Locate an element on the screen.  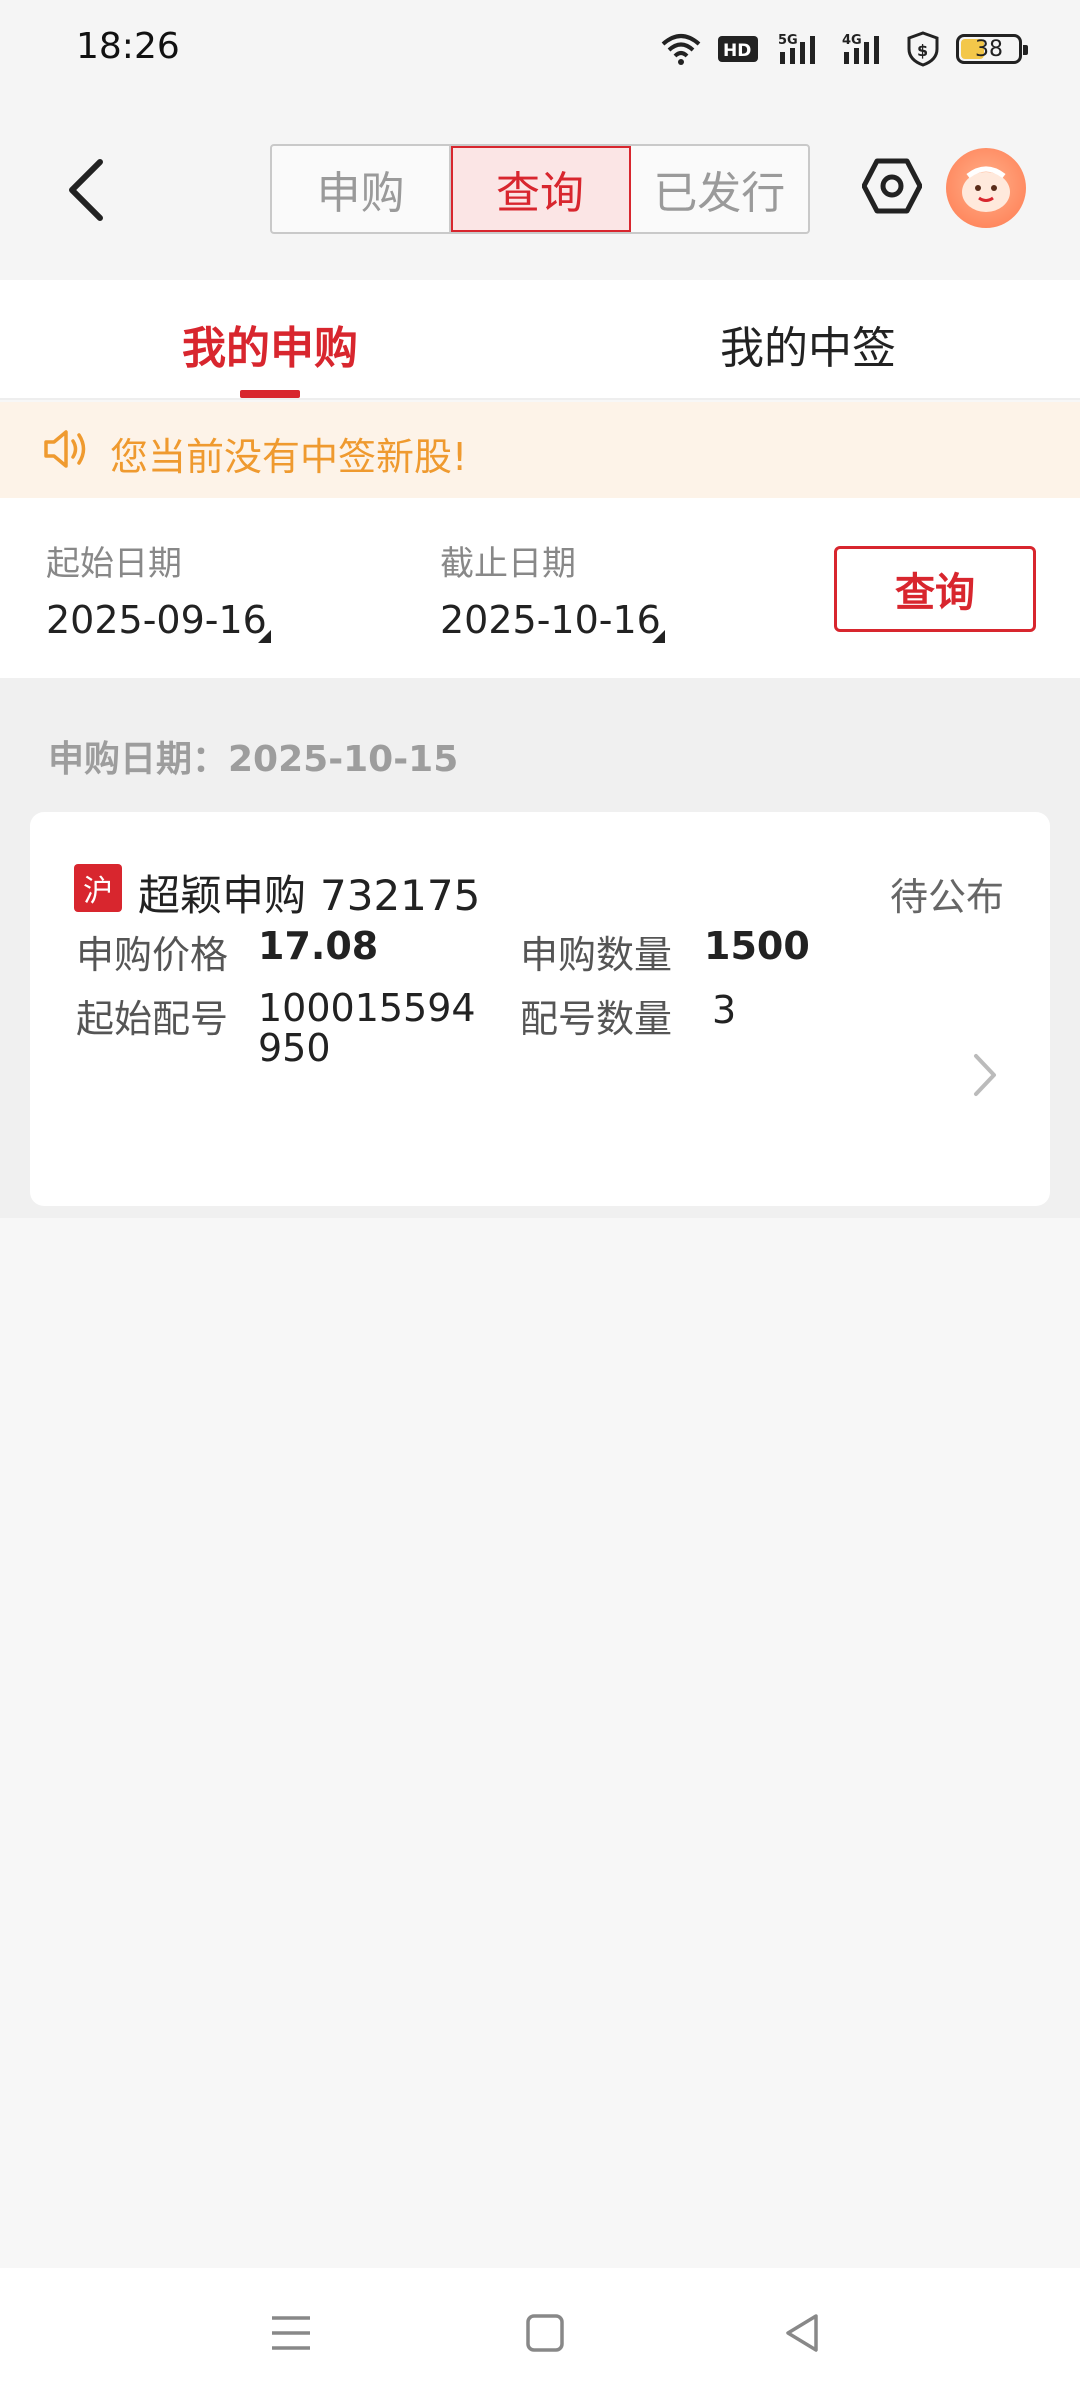
wifi-icon is located at coordinates (681, 49).